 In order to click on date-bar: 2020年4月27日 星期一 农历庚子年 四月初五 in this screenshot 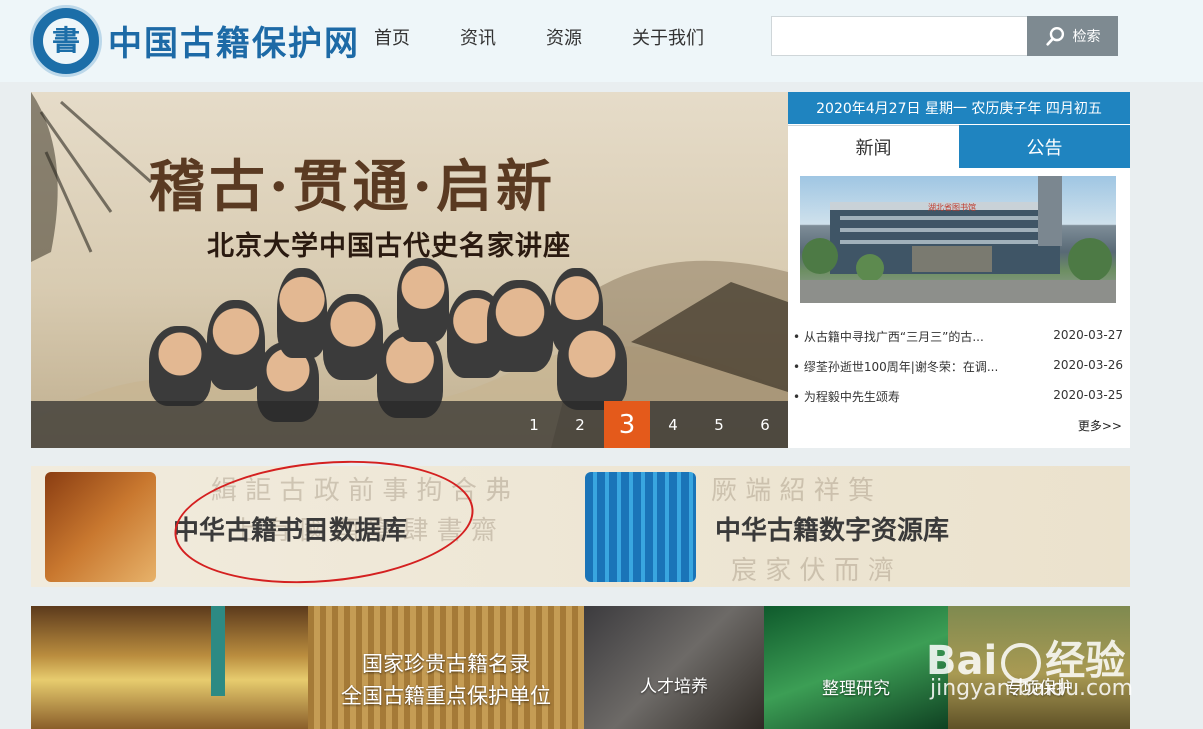, I will do `click(959, 108)`.